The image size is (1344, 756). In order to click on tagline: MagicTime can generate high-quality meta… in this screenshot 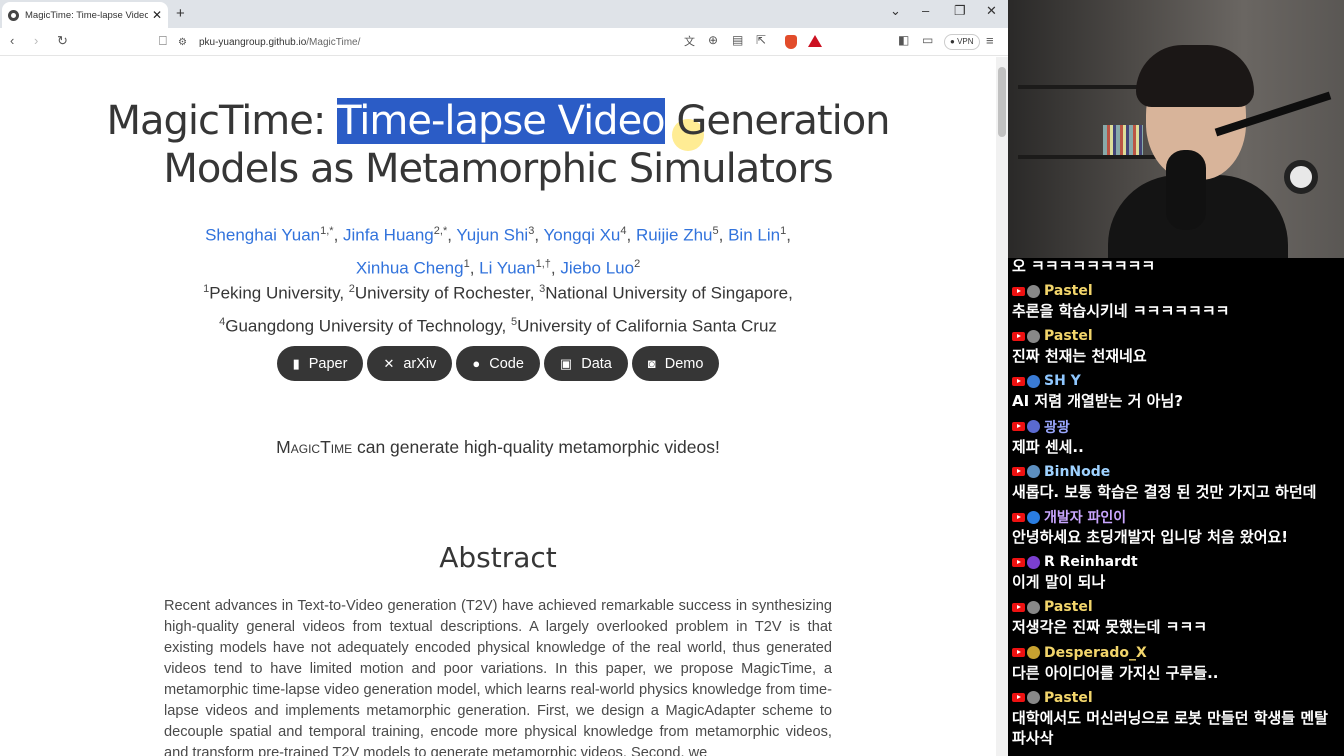, I will do `click(498, 447)`.